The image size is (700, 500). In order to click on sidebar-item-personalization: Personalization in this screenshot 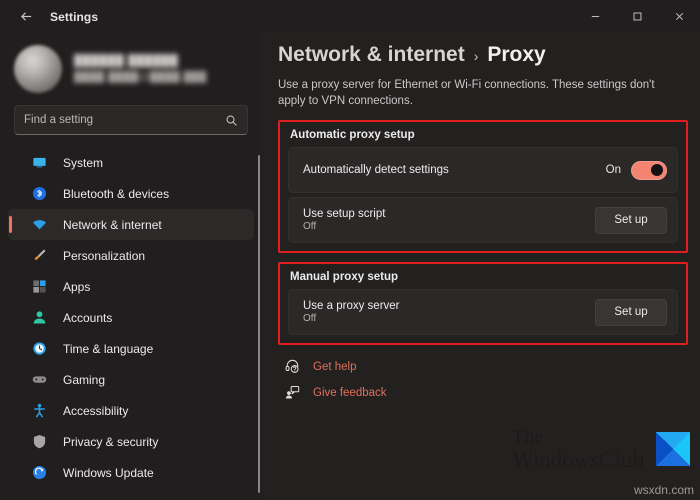, I will do `click(131, 255)`.